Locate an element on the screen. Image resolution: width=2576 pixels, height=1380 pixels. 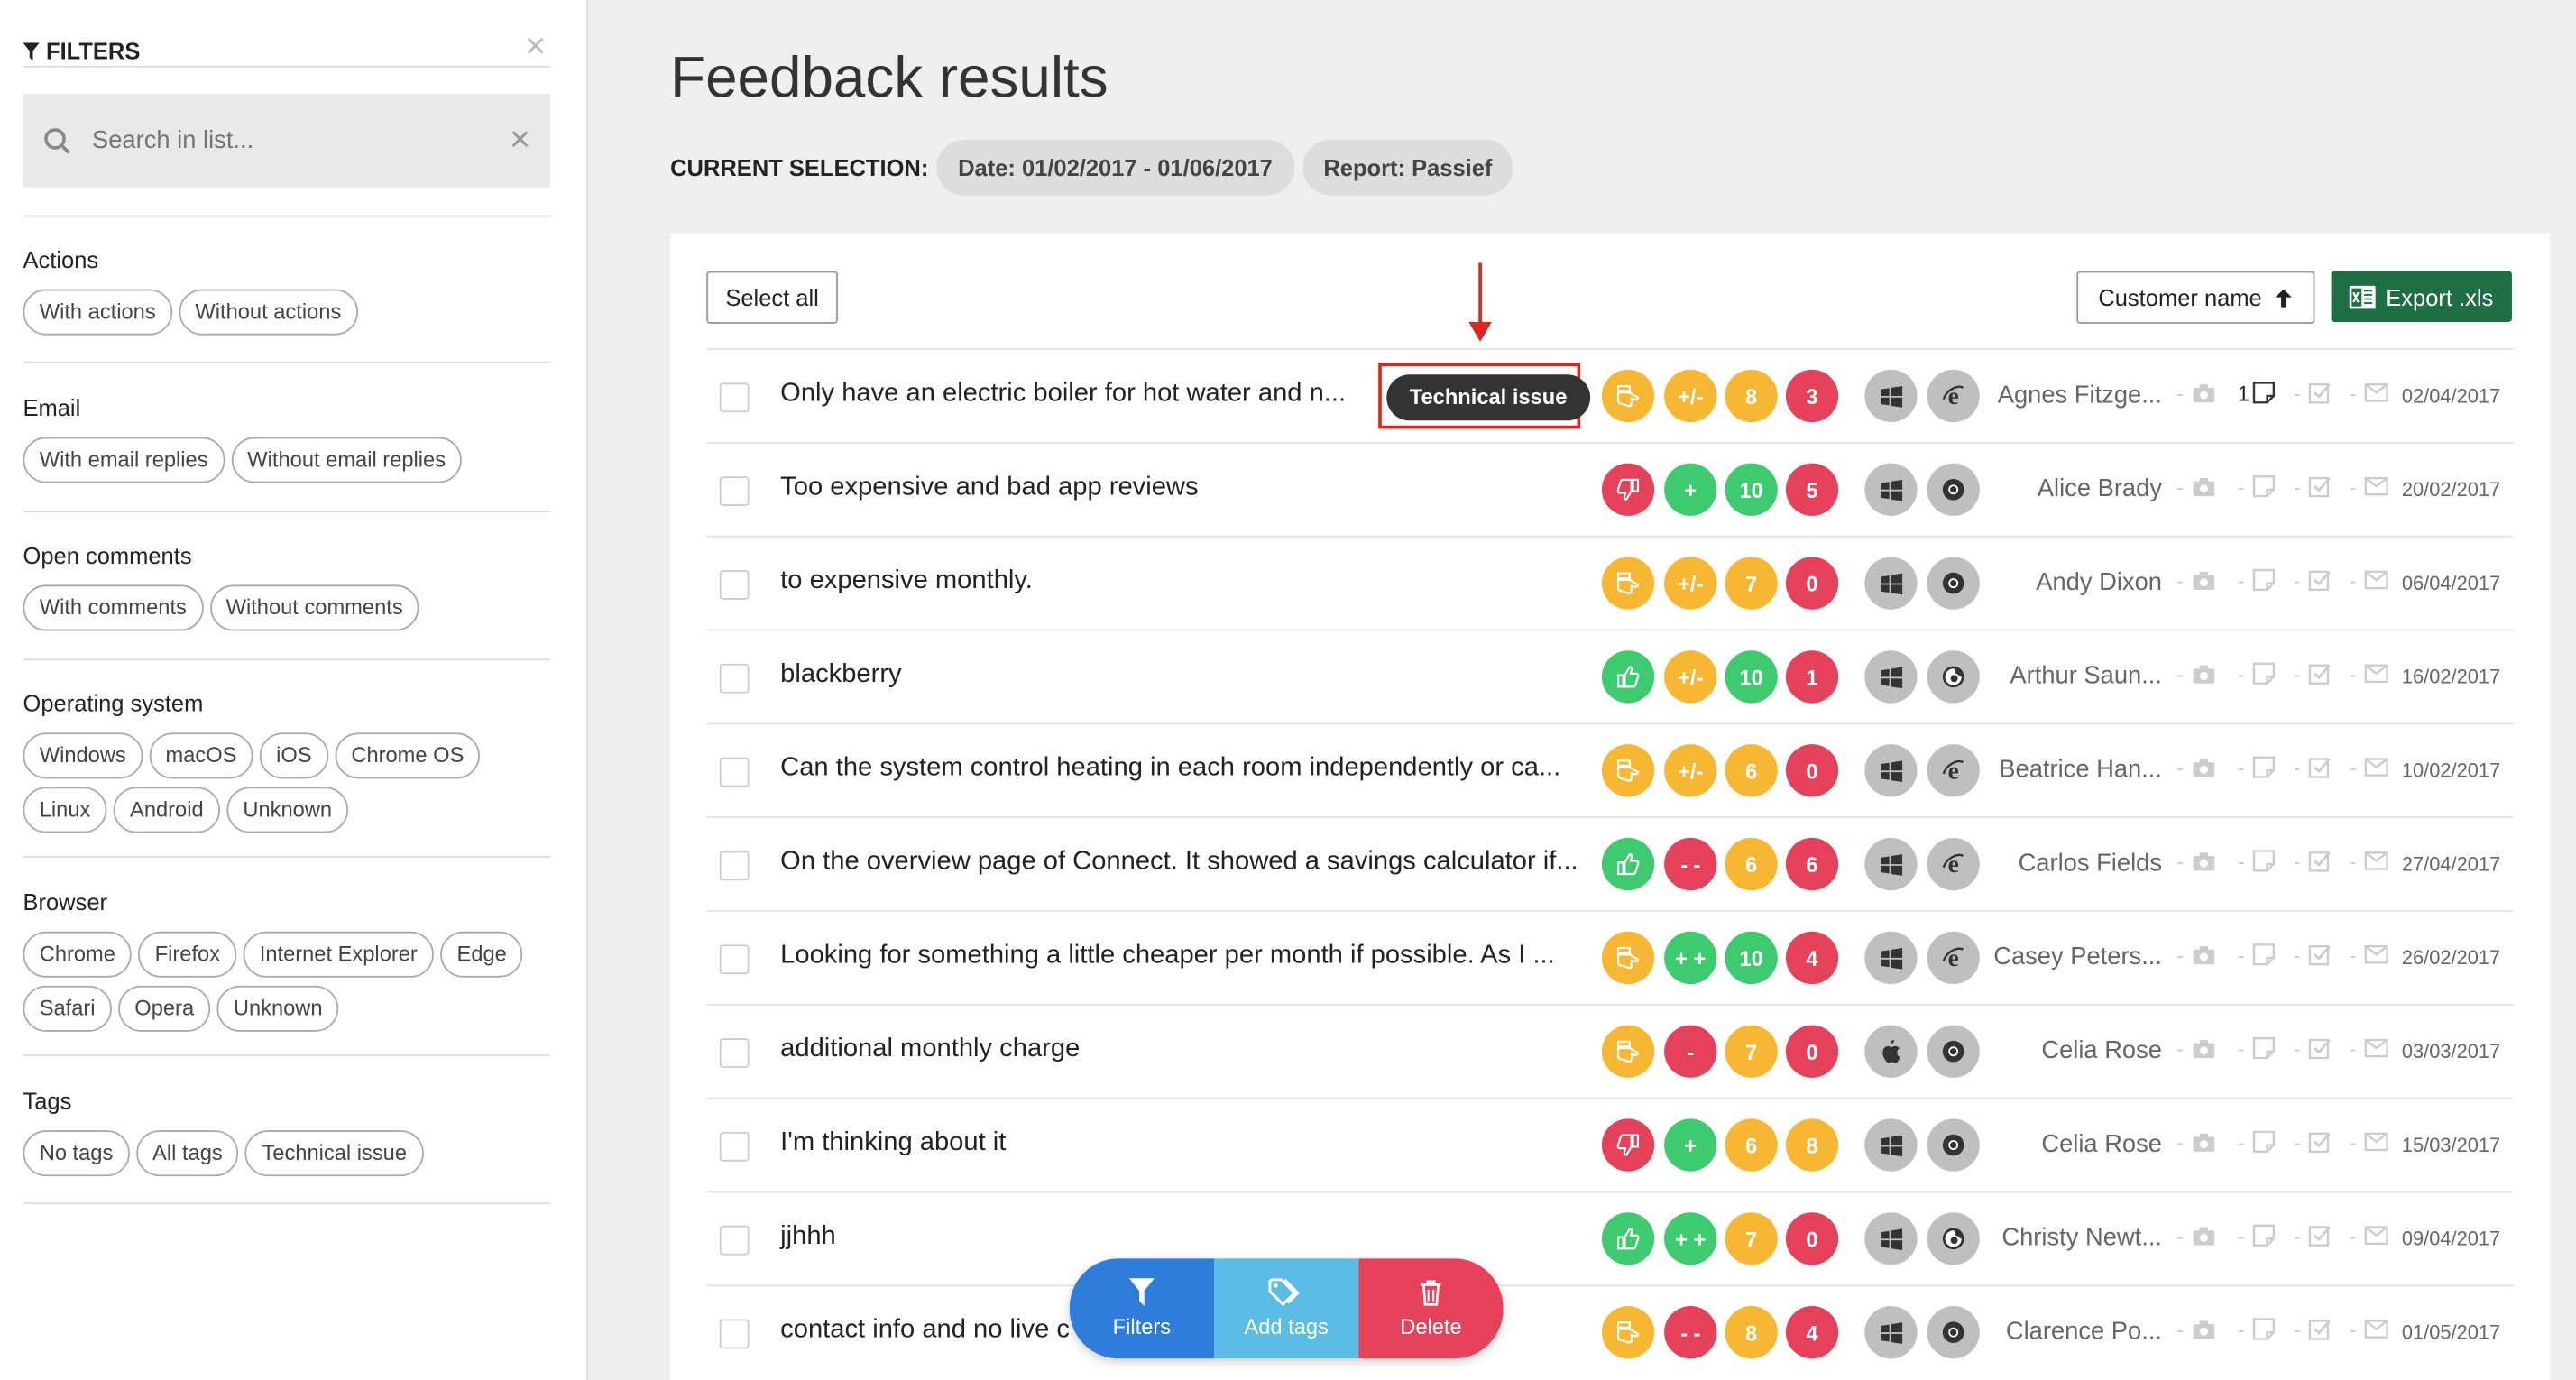
filters-button: Filters is located at coordinates (1142, 1308).